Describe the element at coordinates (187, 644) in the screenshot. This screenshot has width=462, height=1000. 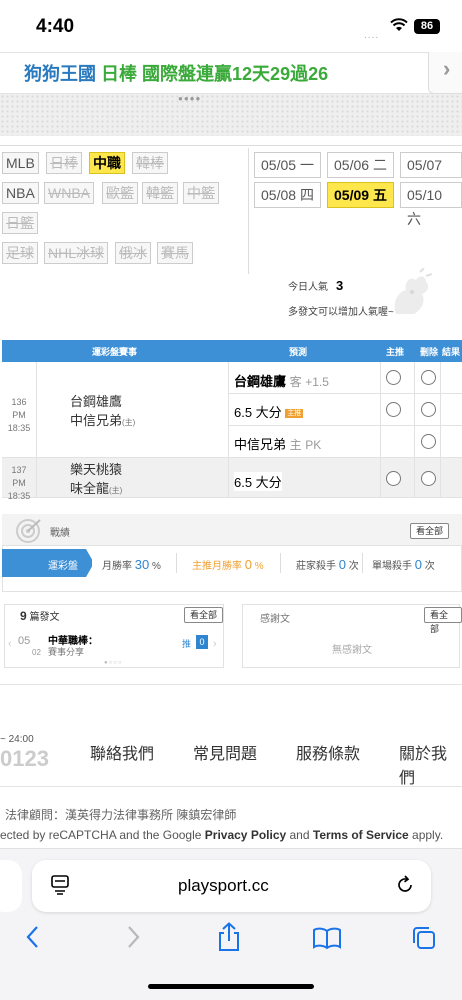
I see `post-push-label: 推` at that location.